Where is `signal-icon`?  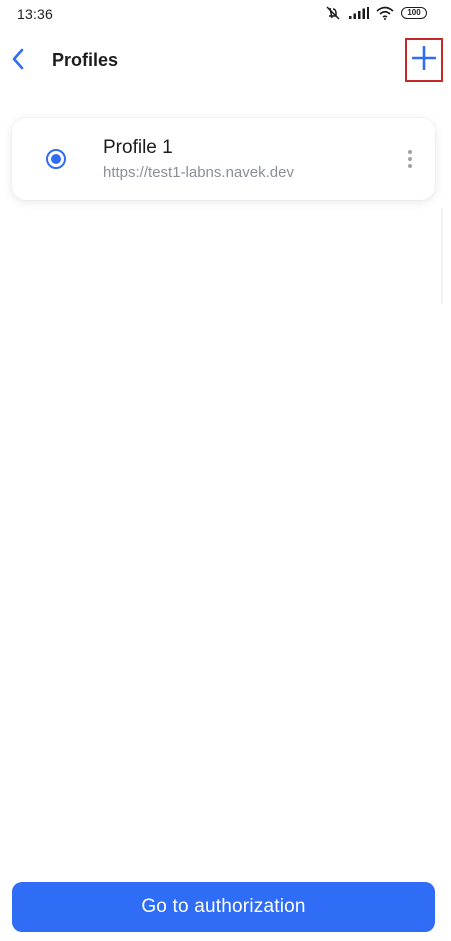 signal-icon is located at coordinates (359, 13).